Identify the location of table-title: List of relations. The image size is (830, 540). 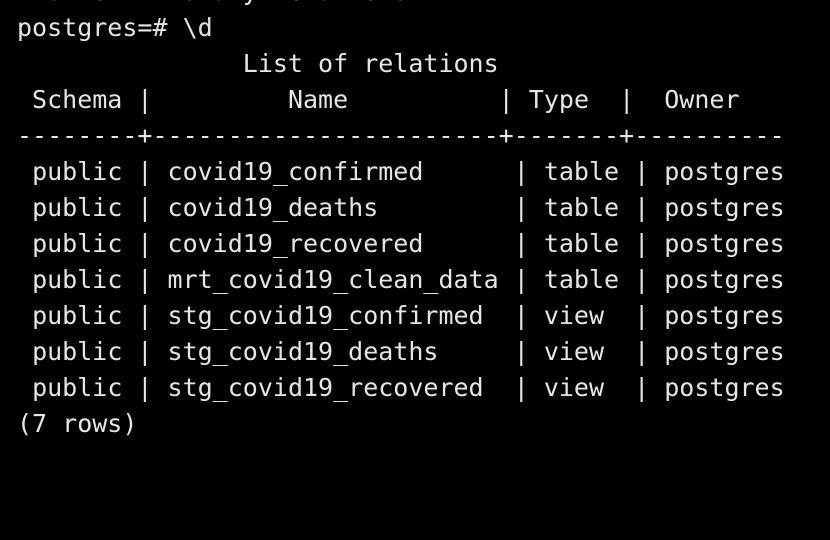
(258, 64).